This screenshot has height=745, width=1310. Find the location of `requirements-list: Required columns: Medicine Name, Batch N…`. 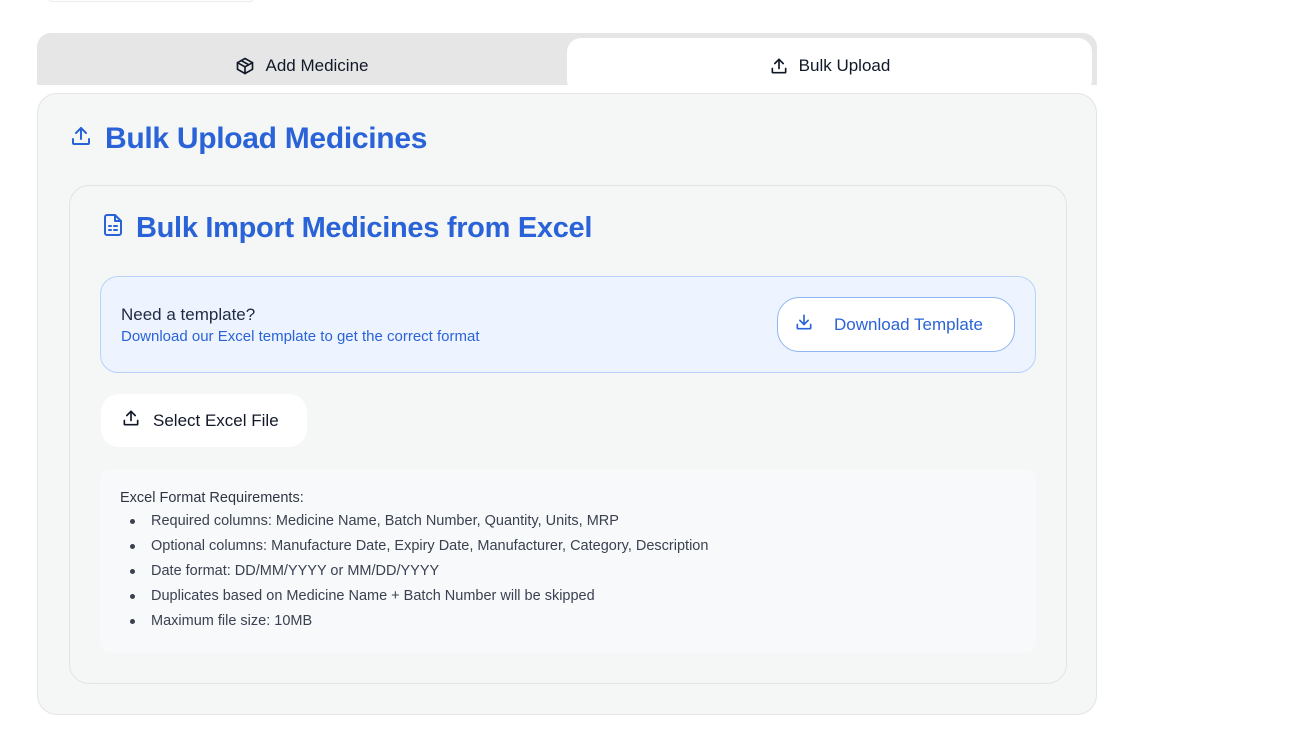

requirements-list: Required columns: Medicine Name, Batch N… is located at coordinates (414, 576).